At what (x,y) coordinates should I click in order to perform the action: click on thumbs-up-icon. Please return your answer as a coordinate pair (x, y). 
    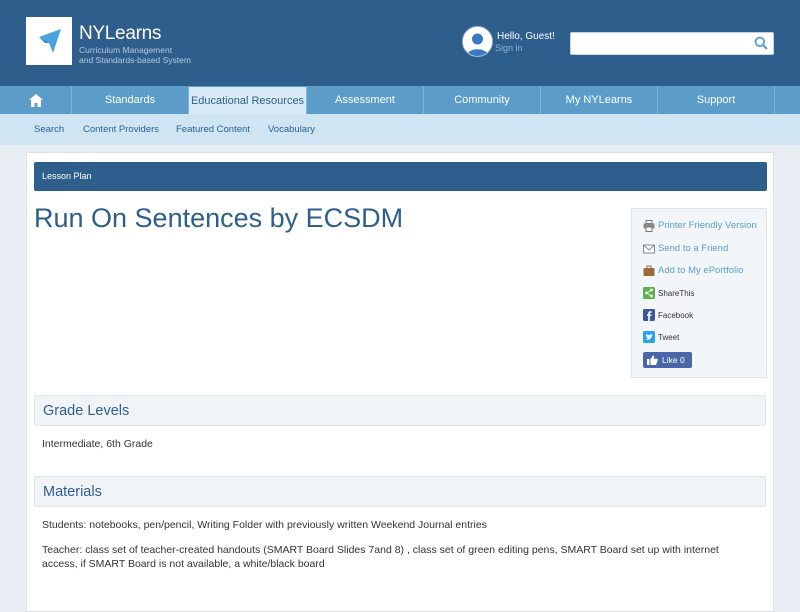
    Looking at the image, I should click on (652, 360).